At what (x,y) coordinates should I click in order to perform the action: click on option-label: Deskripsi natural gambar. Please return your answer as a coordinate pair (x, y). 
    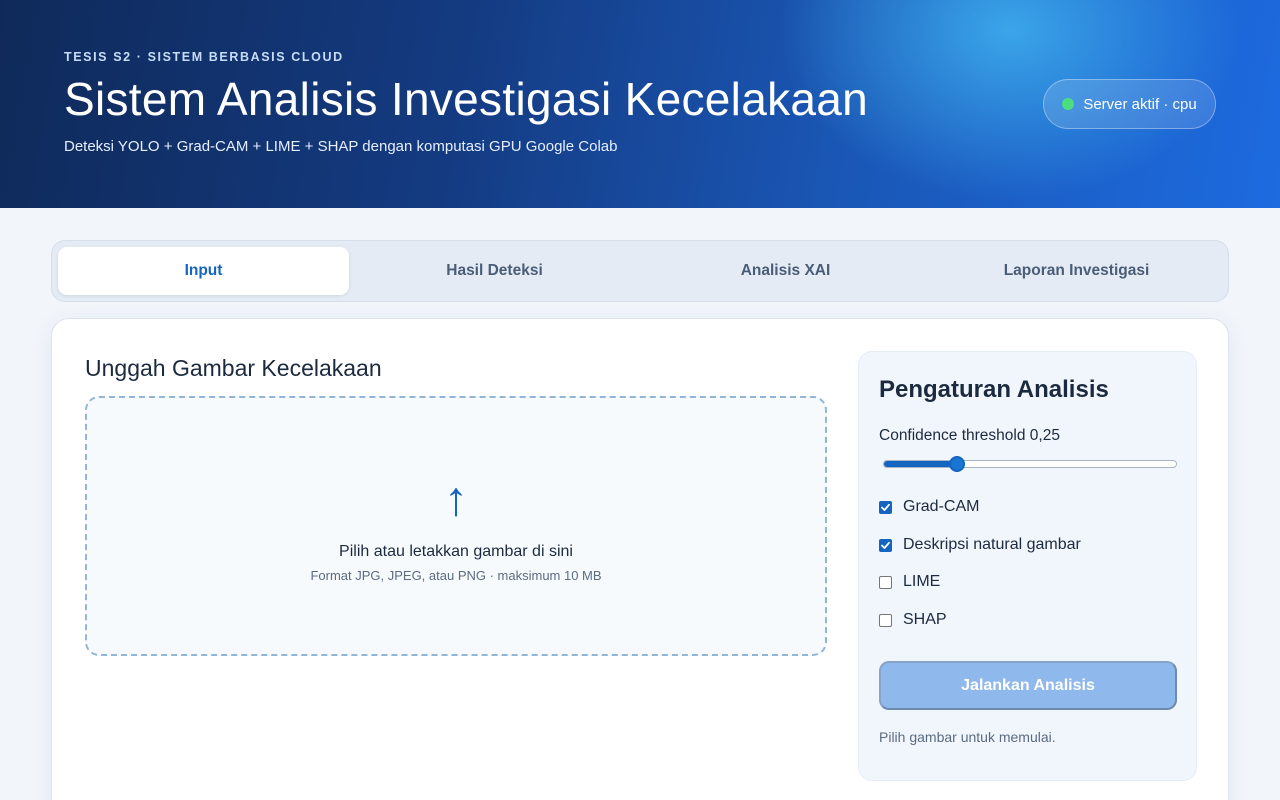
    Looking at the image, I should click on (992, 544).